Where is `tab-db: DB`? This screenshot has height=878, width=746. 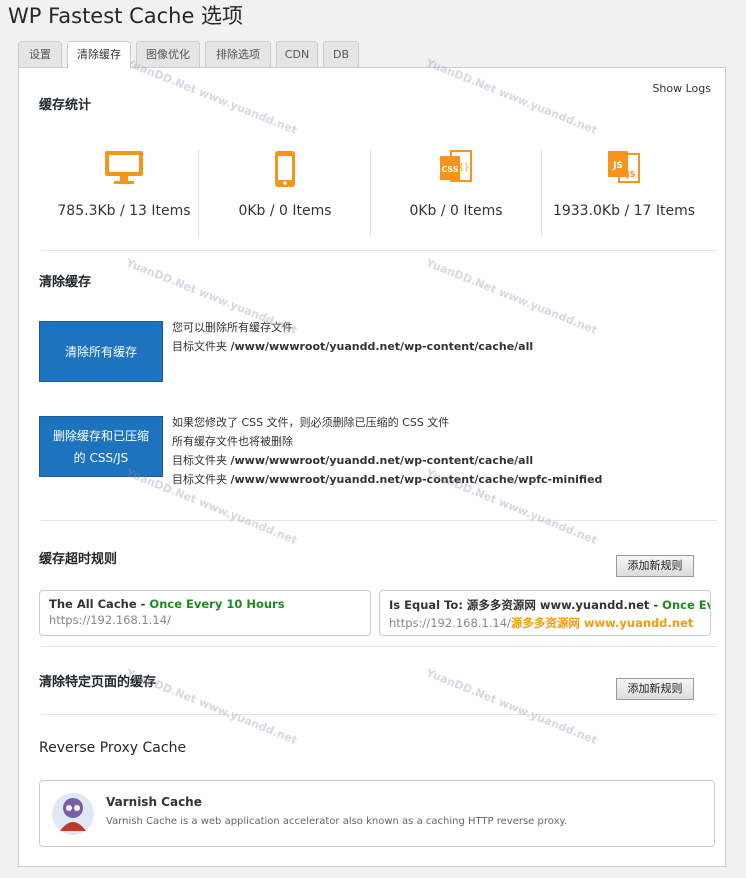 tab-db: DB is located at coordinates (341, 54).